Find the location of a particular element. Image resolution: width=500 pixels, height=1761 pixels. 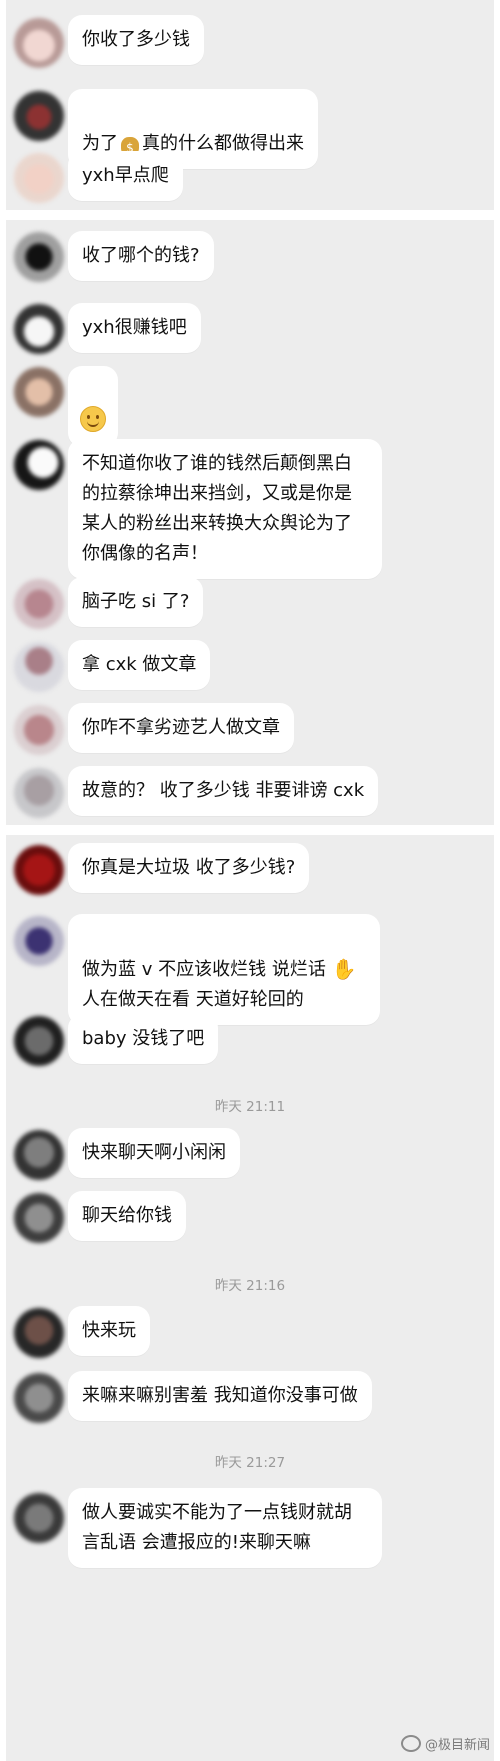

message-bubble: baby 没钱了吧 is located at coordinates (143, 1039).